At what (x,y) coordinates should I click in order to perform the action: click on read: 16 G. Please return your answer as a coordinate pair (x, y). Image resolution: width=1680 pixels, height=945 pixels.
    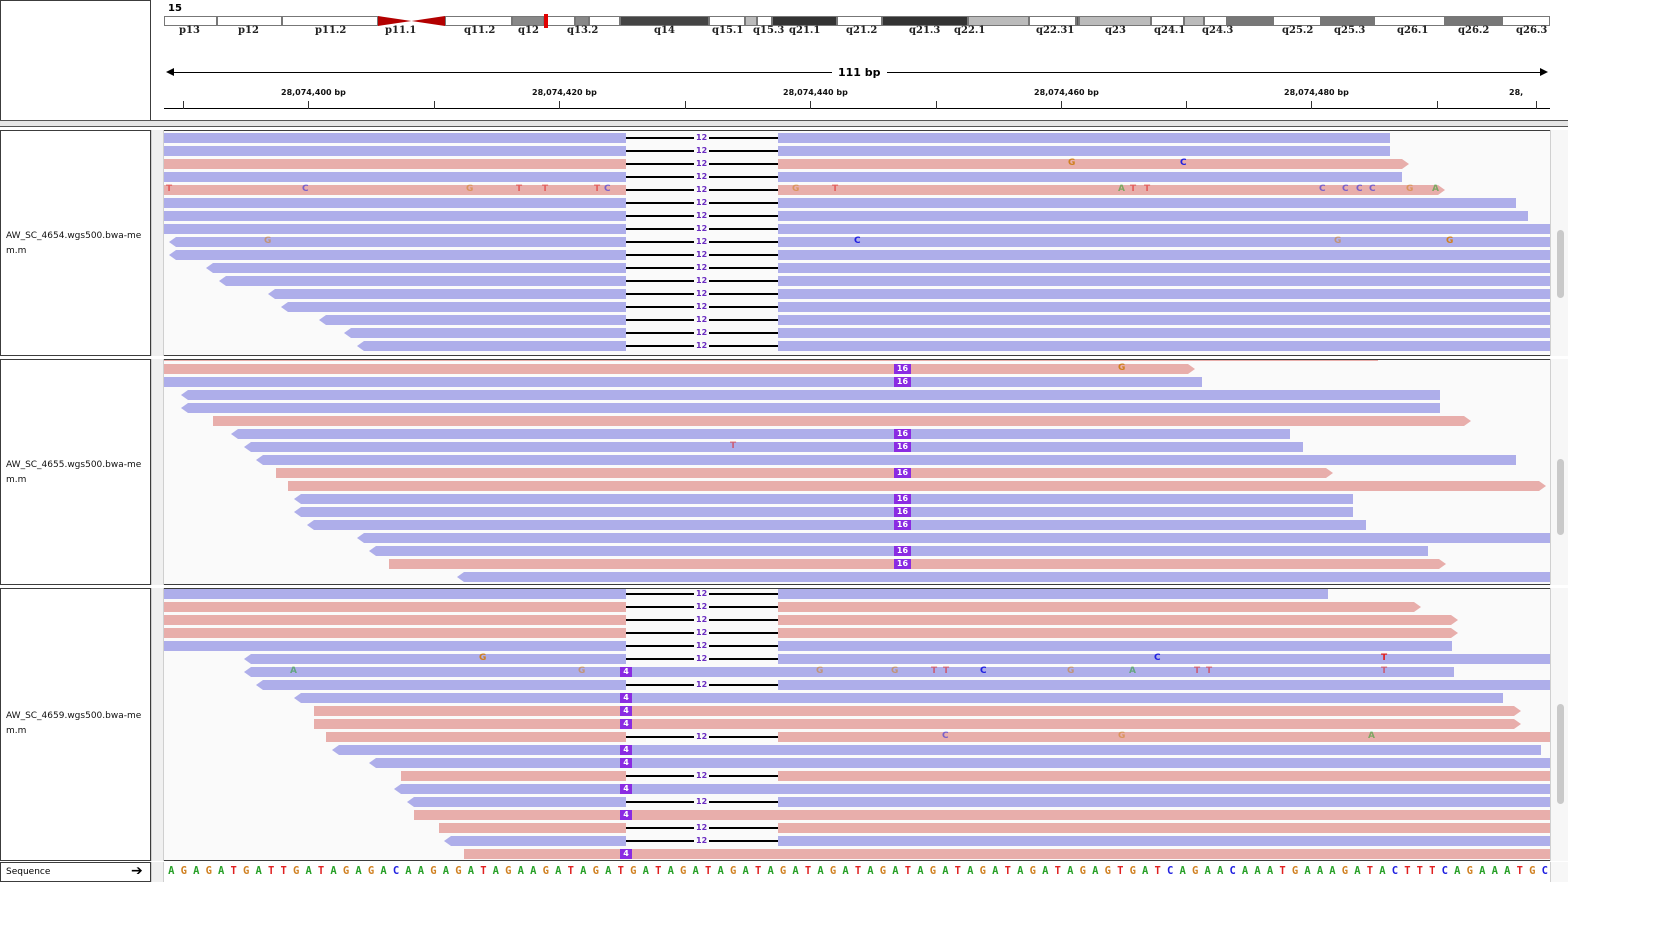
    Looking at the image, I should click on (679, 368).